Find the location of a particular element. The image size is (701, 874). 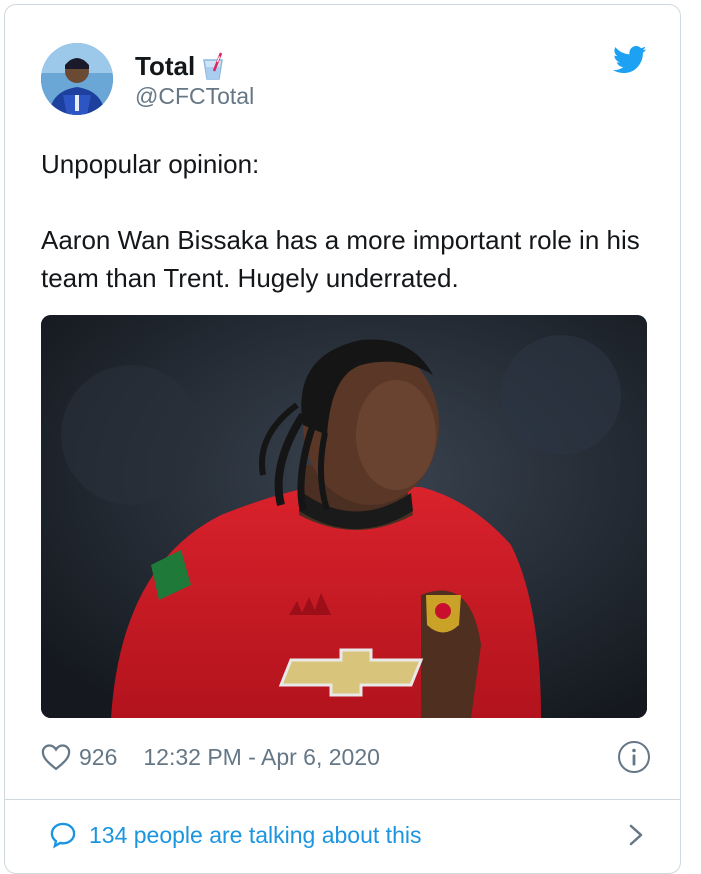

conversation-link: 134 people are talking about this is located at coordinates (349, 835).